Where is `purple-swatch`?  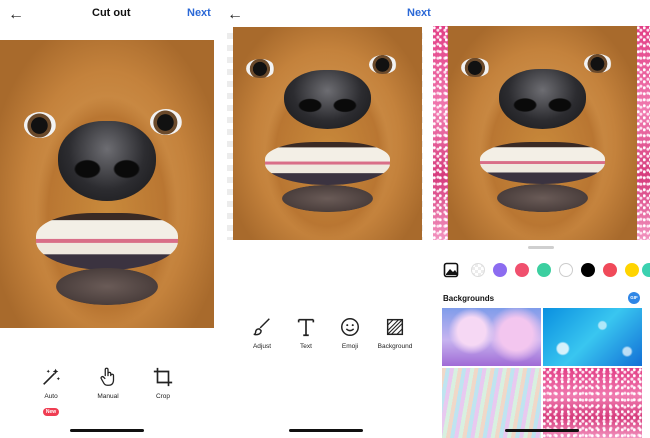
purple-swatch is located at coordinates (500, 270).